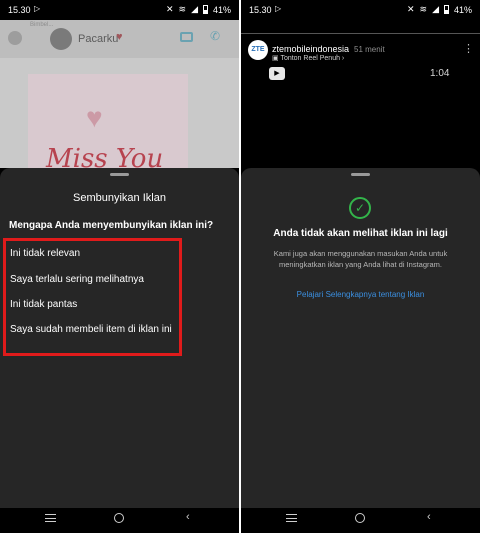  I want to click on check-icon: ✓, so click(360, 208).